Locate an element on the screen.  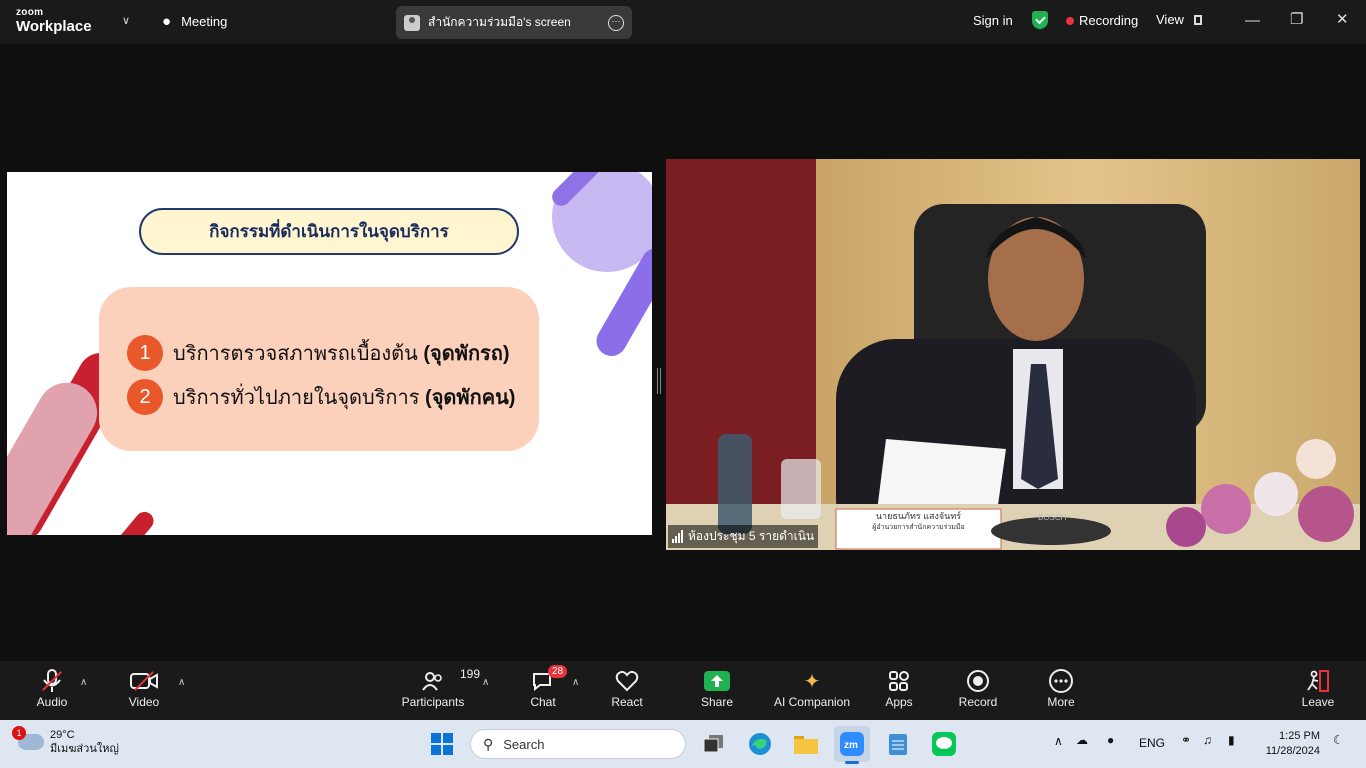
security-shield-icon is located at coordinates (1040, 20).